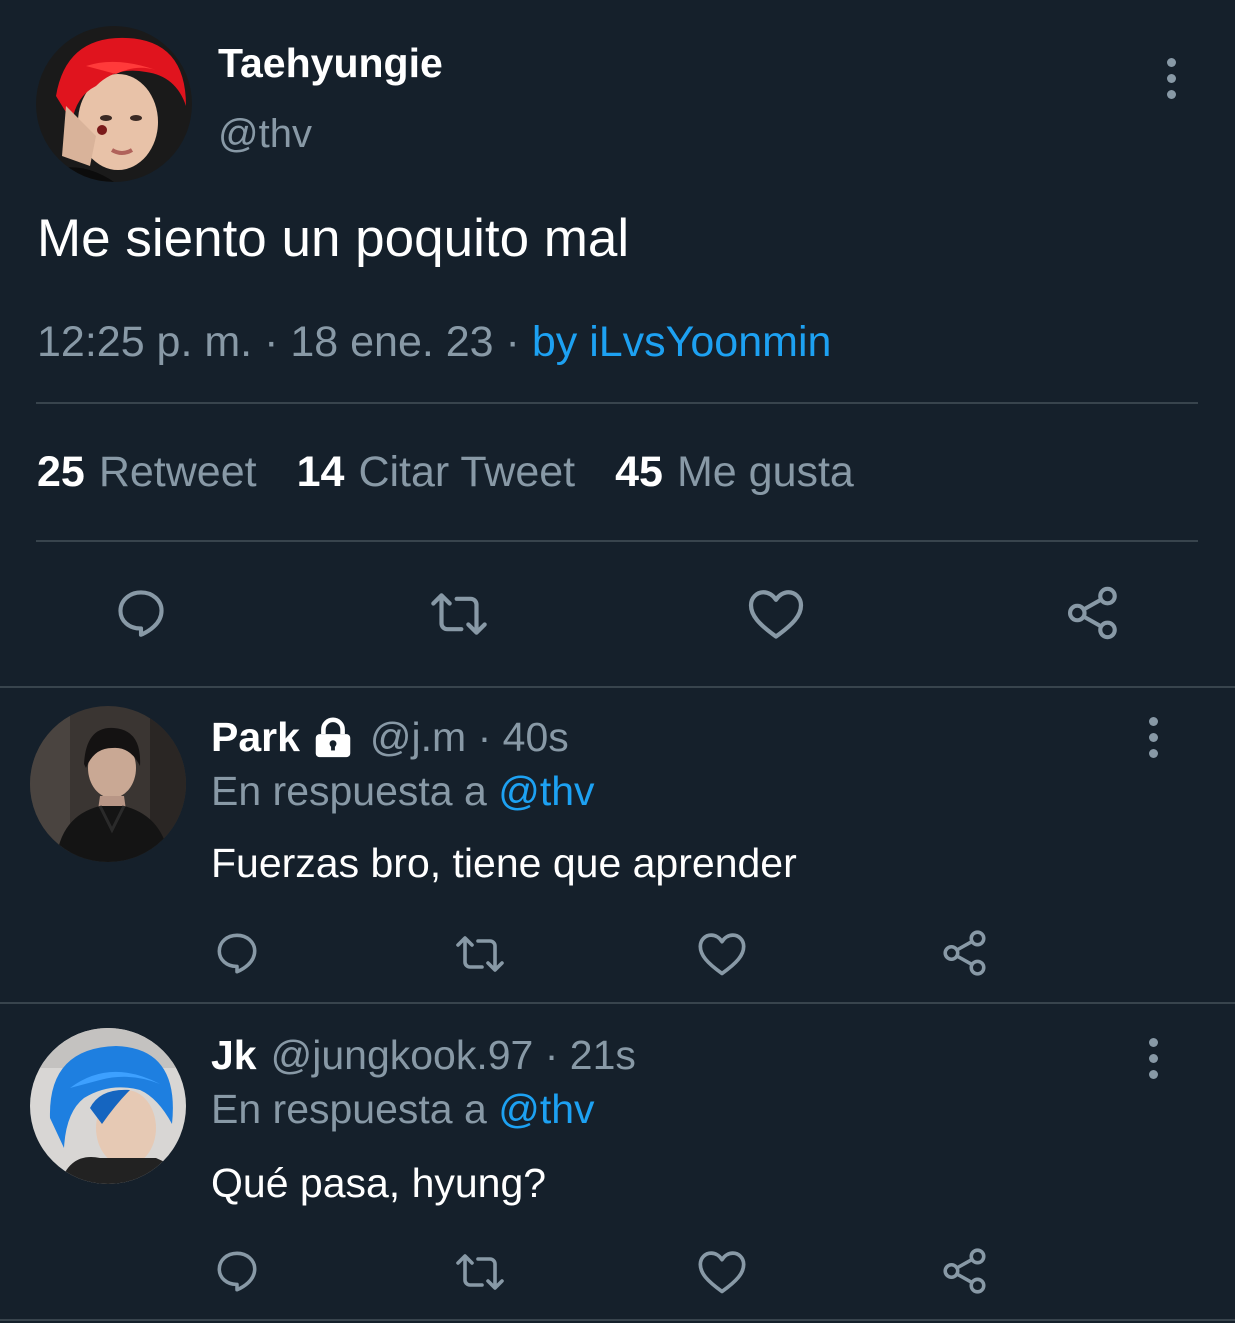 This screenshot has width=1235, height=1323. Describe the element at coordinates (255, 737) in the screenshot. I see `reply-display-name: Park` at that location.